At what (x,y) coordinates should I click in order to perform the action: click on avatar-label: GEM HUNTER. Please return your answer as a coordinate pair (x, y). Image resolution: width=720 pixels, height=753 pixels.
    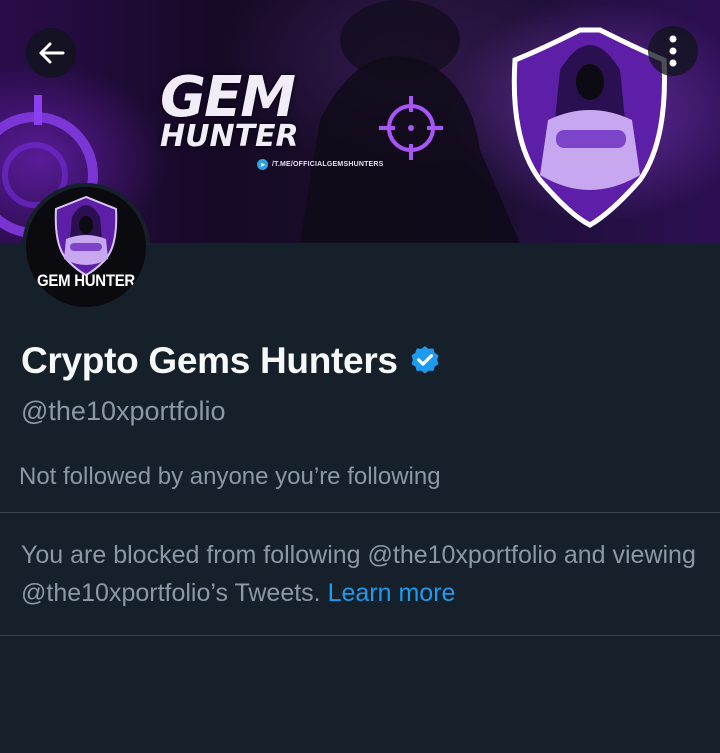
    Looking at the image, I should click on (86, 280).